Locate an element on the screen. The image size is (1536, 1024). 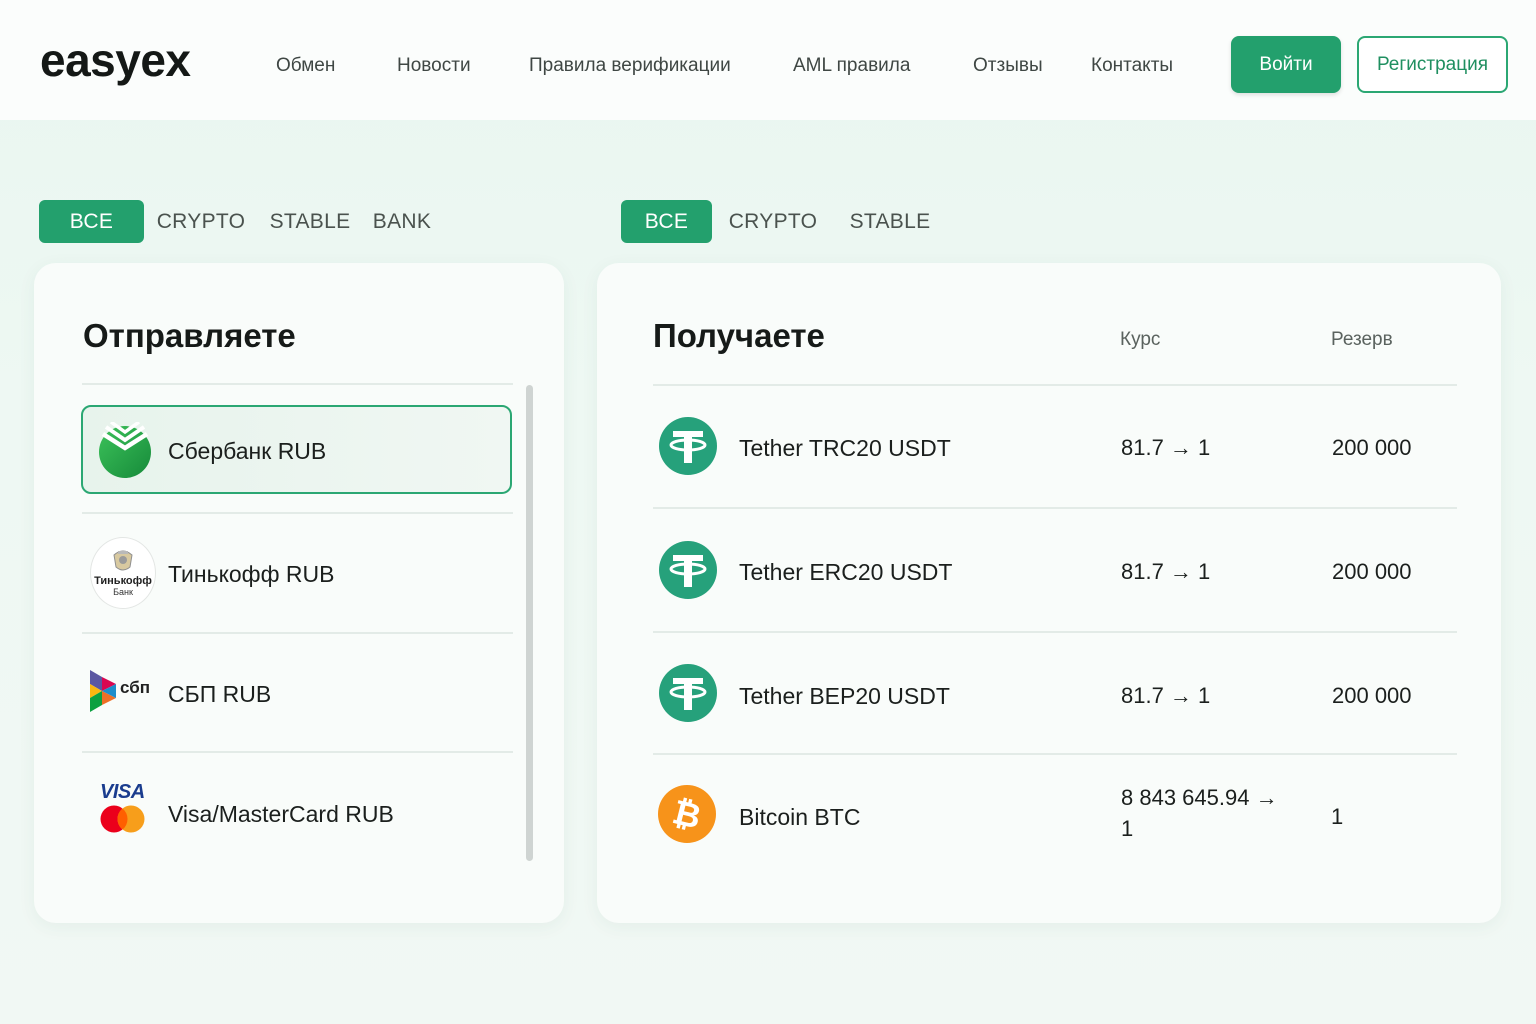
visa-icon: VISA is located at coordinates (122, 792).